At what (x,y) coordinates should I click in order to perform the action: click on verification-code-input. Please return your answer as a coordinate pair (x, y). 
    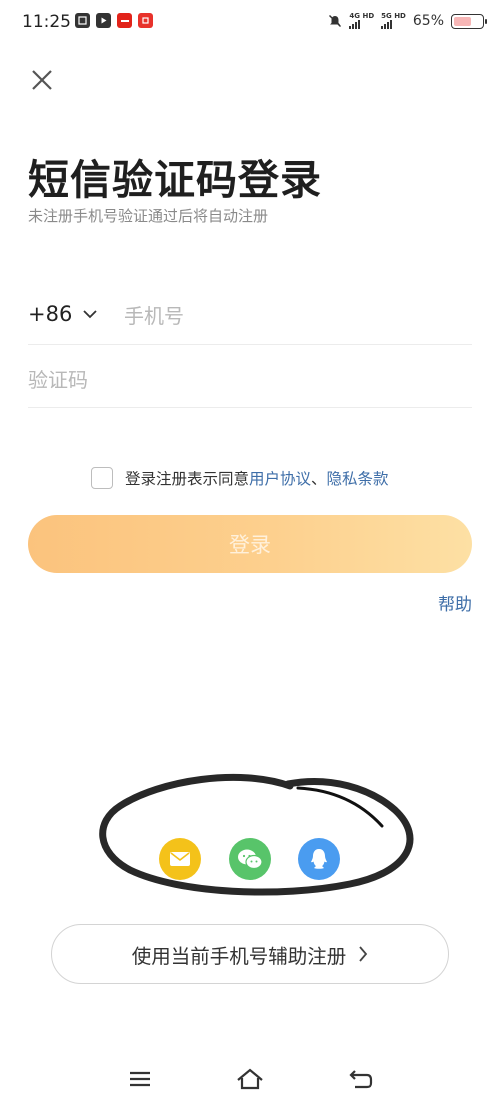
    Looking at the image, I should click on (248, 380).